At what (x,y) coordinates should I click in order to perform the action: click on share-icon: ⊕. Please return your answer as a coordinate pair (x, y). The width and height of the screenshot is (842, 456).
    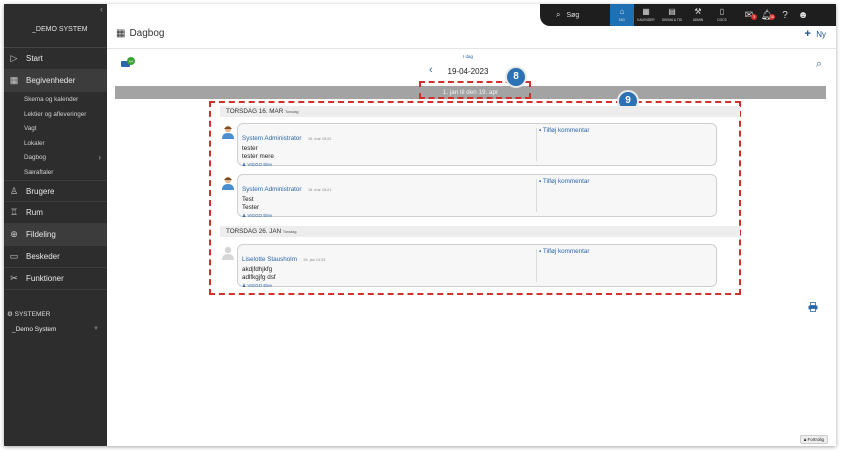
    Looking at the image, I should click on (14, 234).